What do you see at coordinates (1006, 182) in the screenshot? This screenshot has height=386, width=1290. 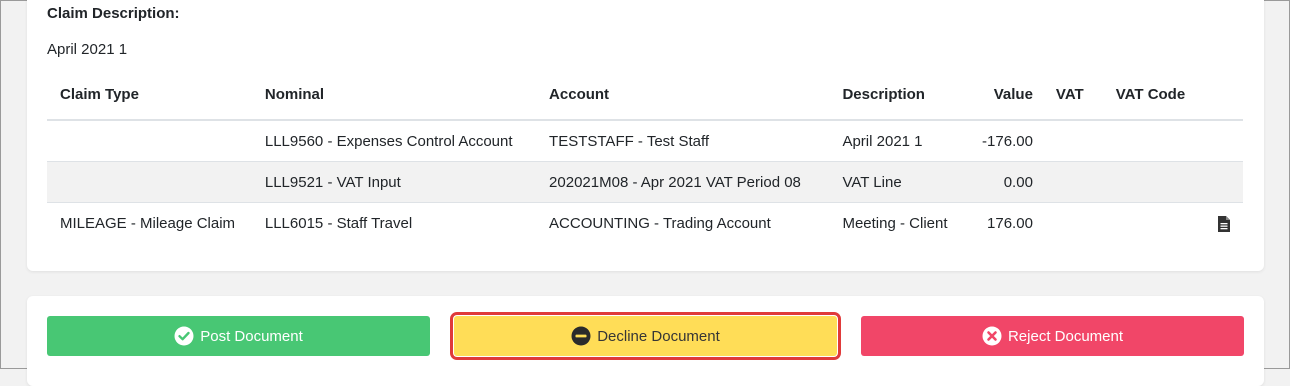 I see `cell-value: 0.00` at bounding box center [1006, 182].